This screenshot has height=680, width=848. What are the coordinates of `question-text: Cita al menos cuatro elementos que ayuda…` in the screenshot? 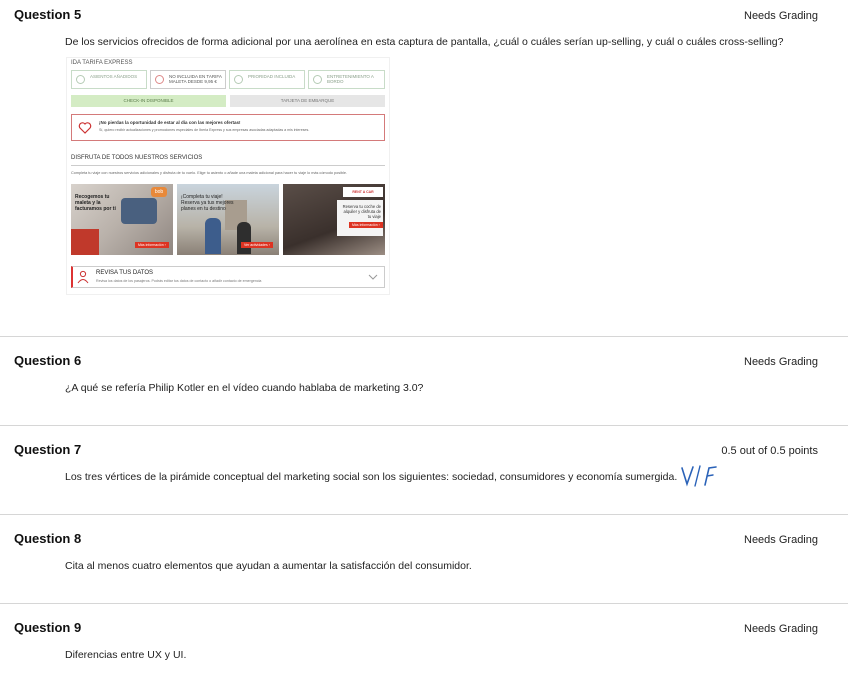 It's located at (268, 566).